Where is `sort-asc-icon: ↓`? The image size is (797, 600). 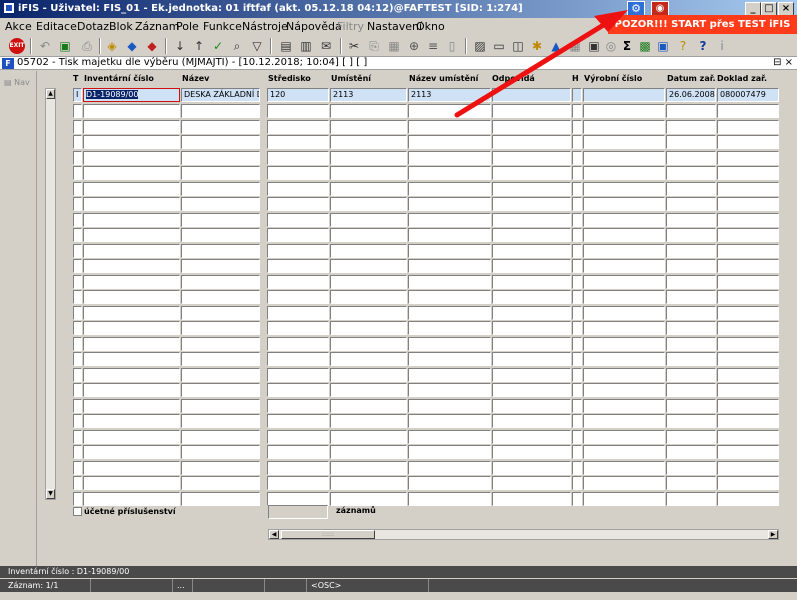 sort-asc-icon: ↓ is located at coordinates (180, 46).